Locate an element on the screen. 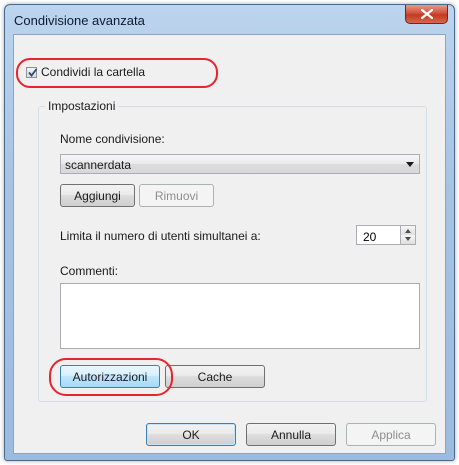  settings-group-label: Impostazioni is located at coordinates (82, 106).